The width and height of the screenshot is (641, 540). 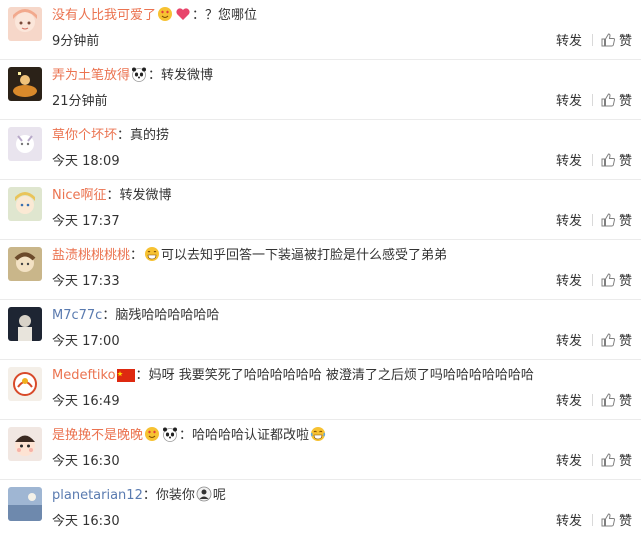 I want to click on grin-emoji-icon, so click(x=152, y=257).